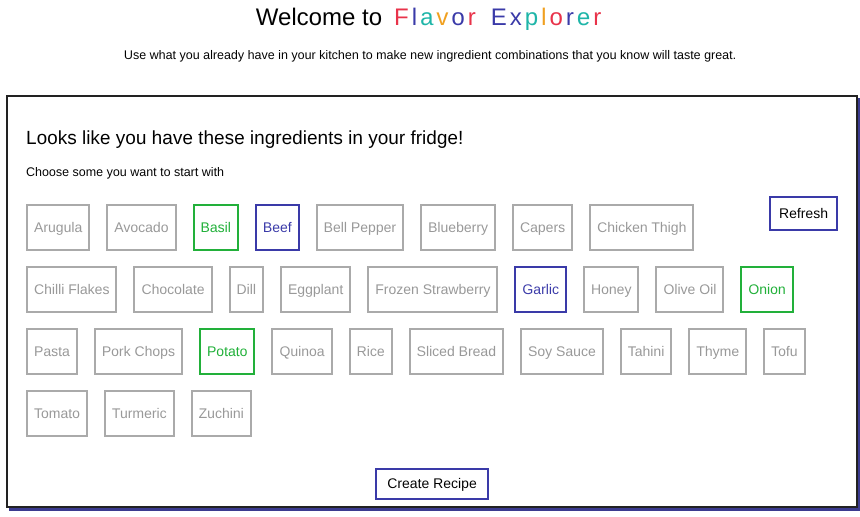  Describe the element at coordinates (72, 289) in the screenshot. I see `ingredient-chip: Chilli Flakes` at that location.